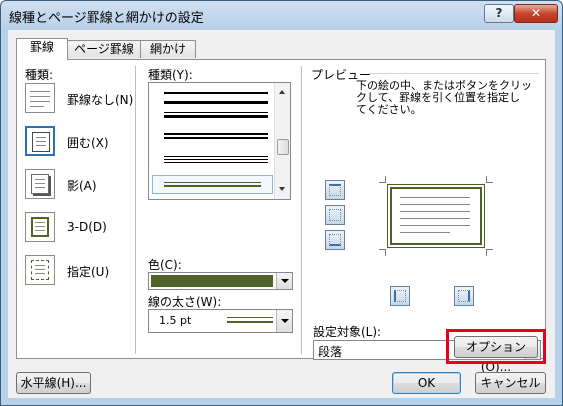 The height and width of the screenshot is (406, 563). I want to click on custom-border-icon, so click(40, 270).